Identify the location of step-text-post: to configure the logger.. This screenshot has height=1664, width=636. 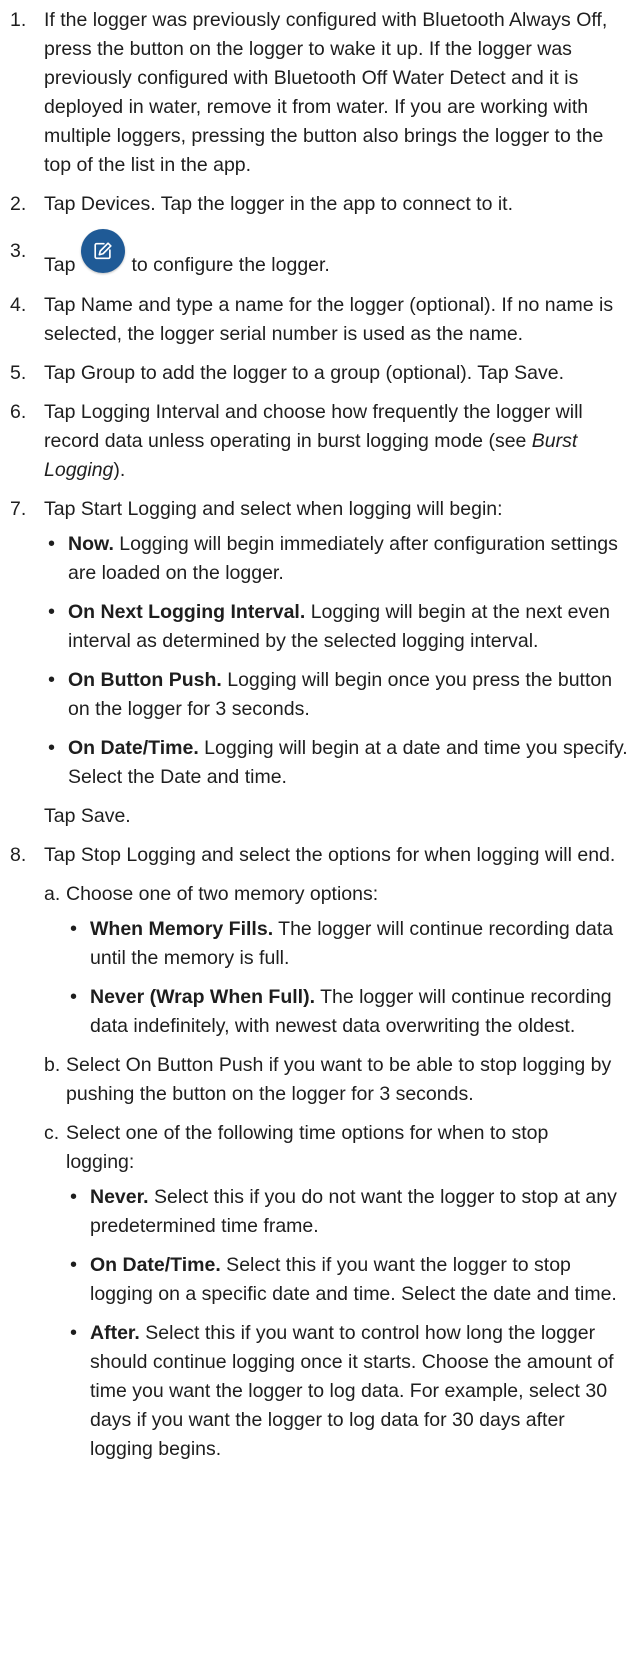
(230, 265).